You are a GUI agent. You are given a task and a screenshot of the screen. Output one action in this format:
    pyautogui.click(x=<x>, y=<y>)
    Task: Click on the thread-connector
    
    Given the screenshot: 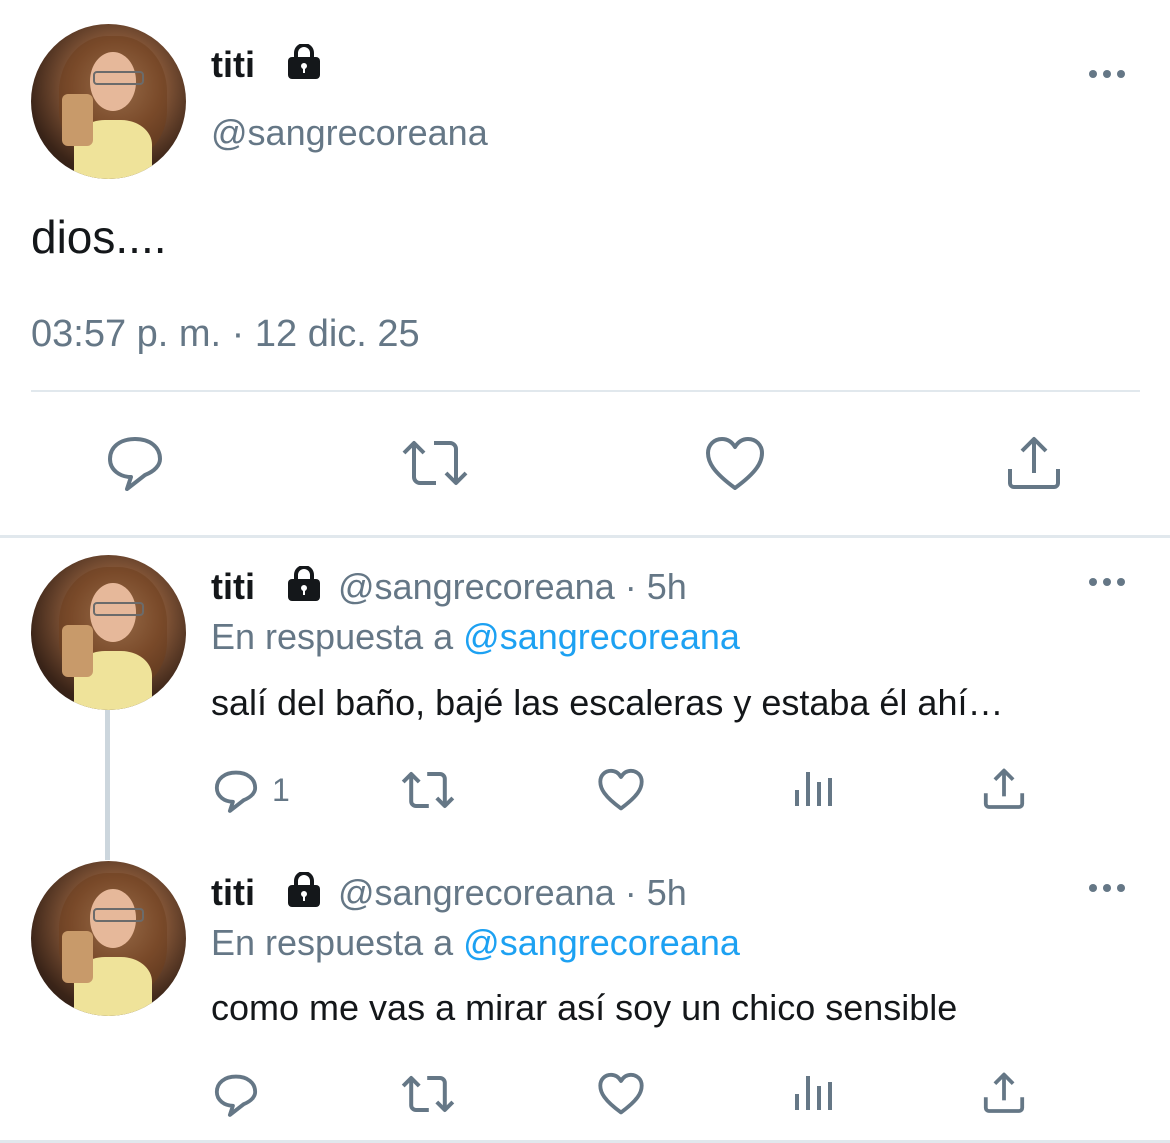 What is the action you would take?
    pyautogui.click(x=107, y=785)
    